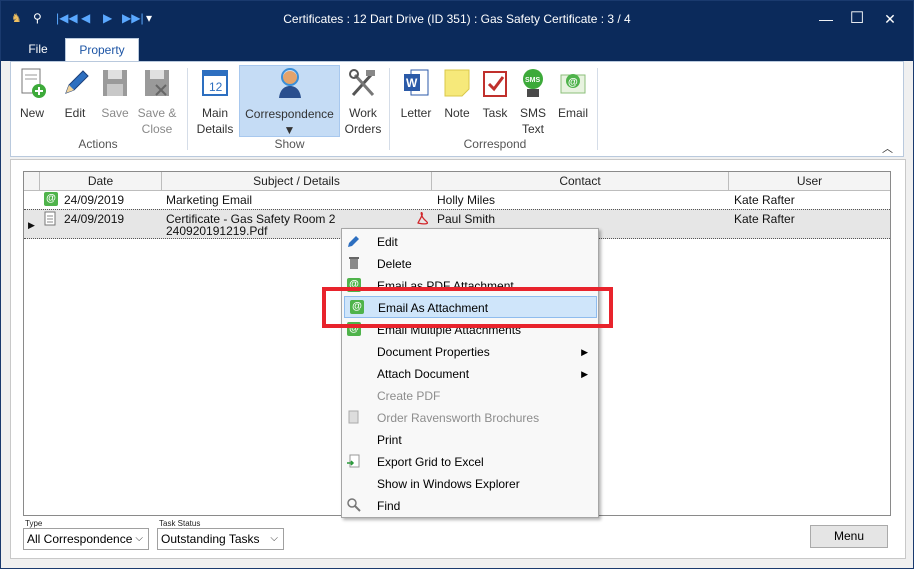 This screenshot has width=914, height=569. What do you see at coordinates (31, 225) in the screenshot?
I see `row-pointer-icon: ▶` at bounding box center [31, 225].